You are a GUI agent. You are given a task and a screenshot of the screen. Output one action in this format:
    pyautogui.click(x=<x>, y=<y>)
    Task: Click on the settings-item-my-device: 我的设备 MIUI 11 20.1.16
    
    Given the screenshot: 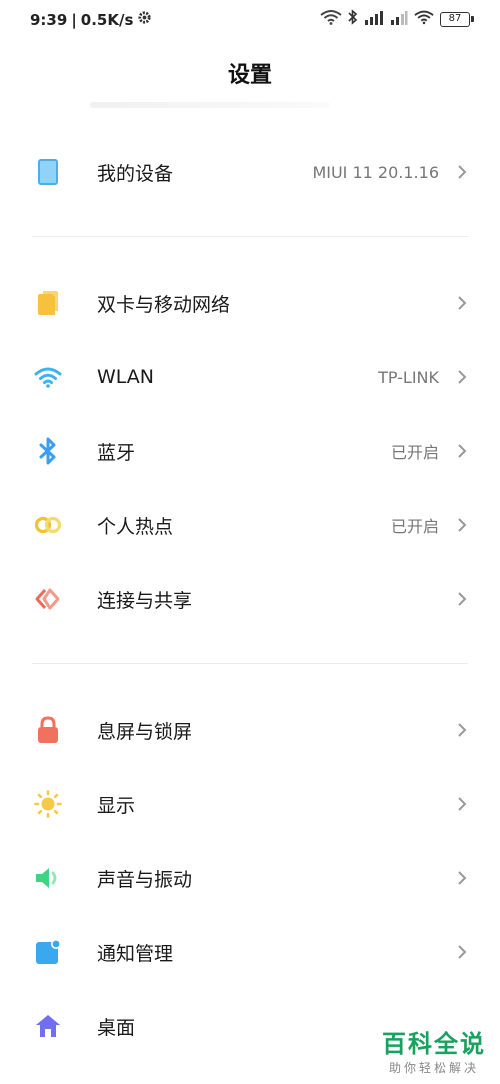 What is the action you would take?
    pyautogui.click(x=250, y=172)
    